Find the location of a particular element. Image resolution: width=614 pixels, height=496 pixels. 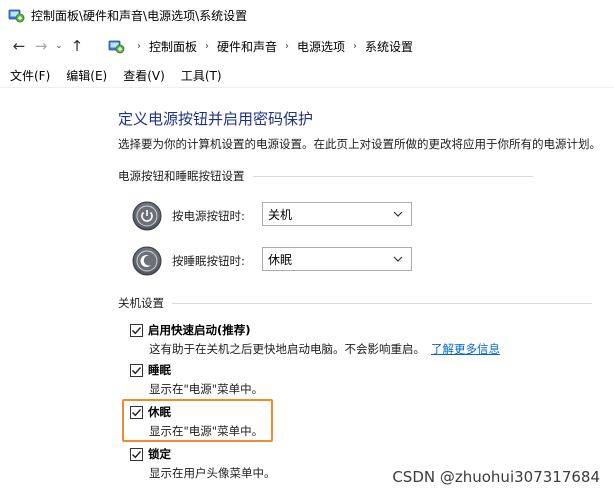

breadcrumb-power-options: 电源选项 is located at coordinates (321, 46).